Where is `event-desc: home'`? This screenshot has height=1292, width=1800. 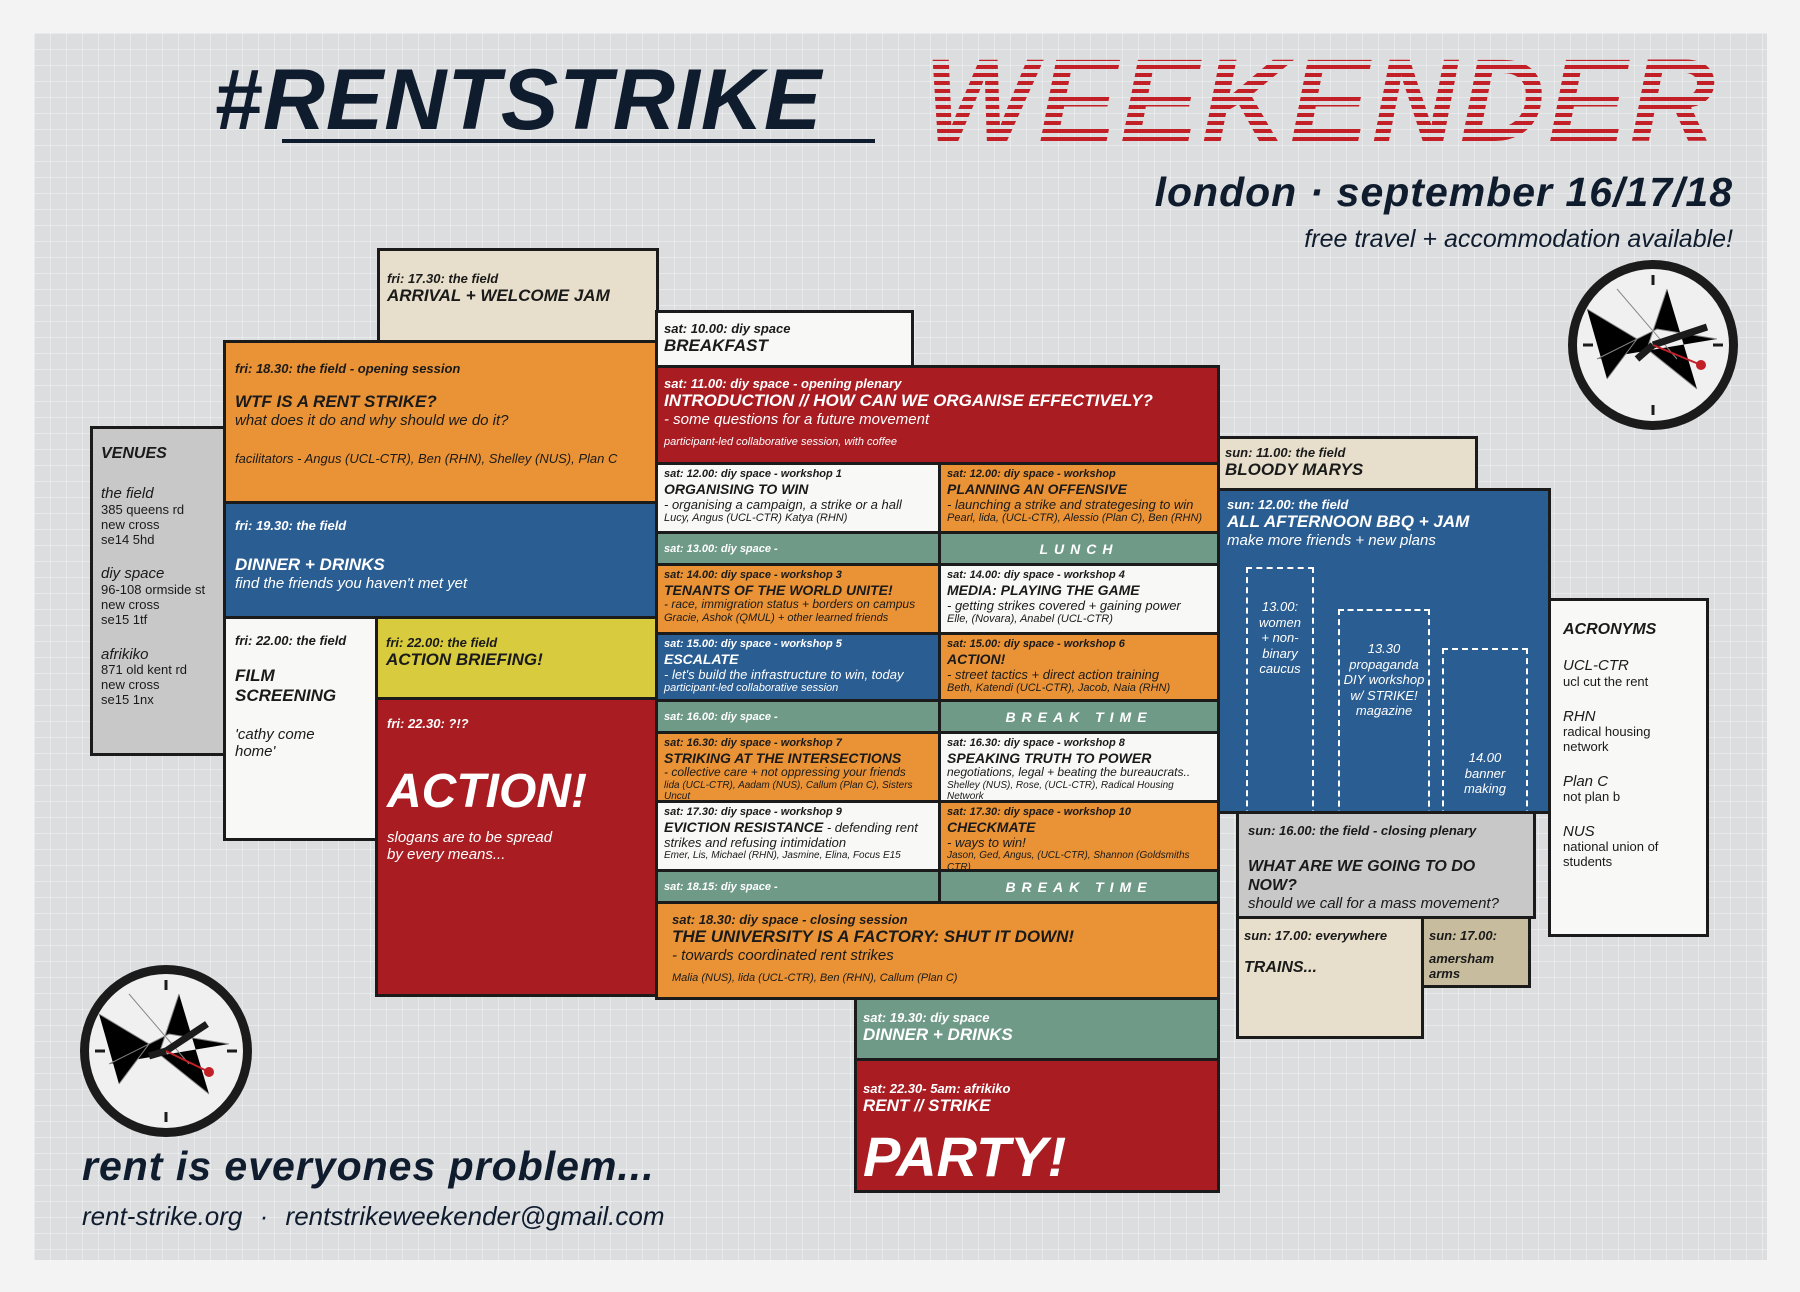
event-desc: home' is located at coordinates (255, 751).